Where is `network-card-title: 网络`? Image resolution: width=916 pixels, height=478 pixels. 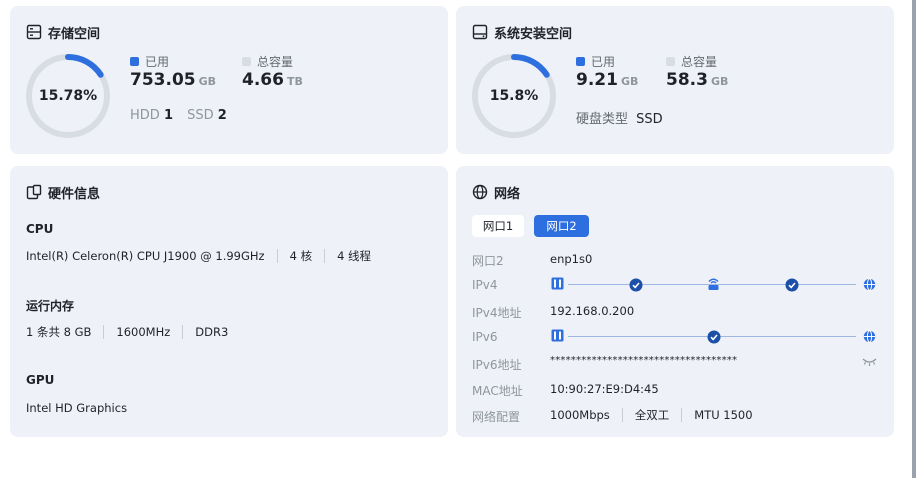 network-card-title: 网络 is located at coordinates (496, 192).